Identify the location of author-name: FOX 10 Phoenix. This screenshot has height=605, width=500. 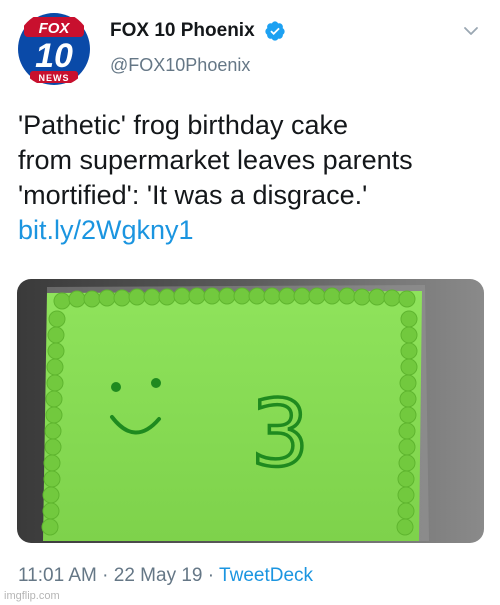
(182, 31).